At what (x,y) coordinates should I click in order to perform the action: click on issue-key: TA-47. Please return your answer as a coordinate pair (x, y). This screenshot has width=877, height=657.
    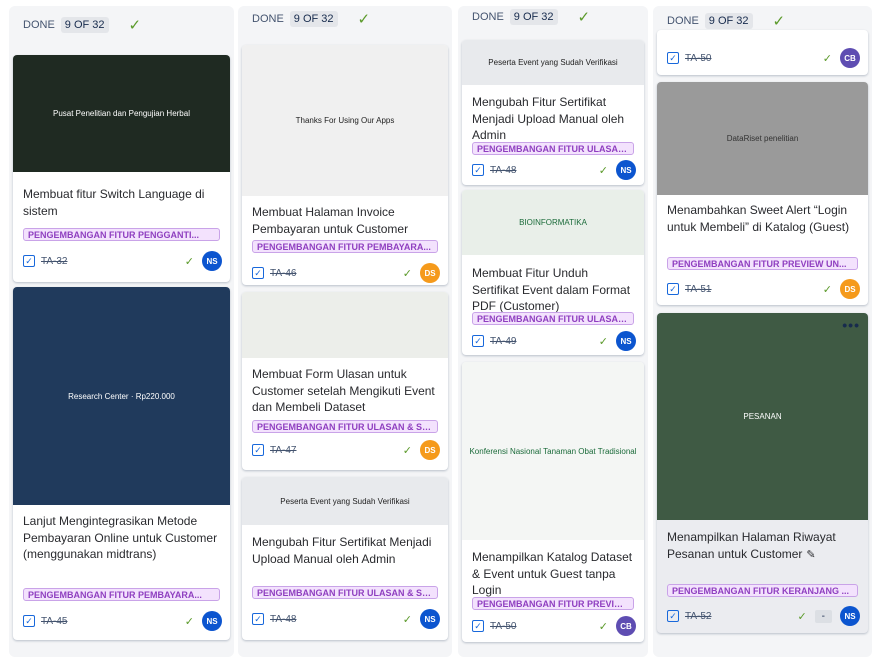
    Looking at the image, I should click on (283, 450).